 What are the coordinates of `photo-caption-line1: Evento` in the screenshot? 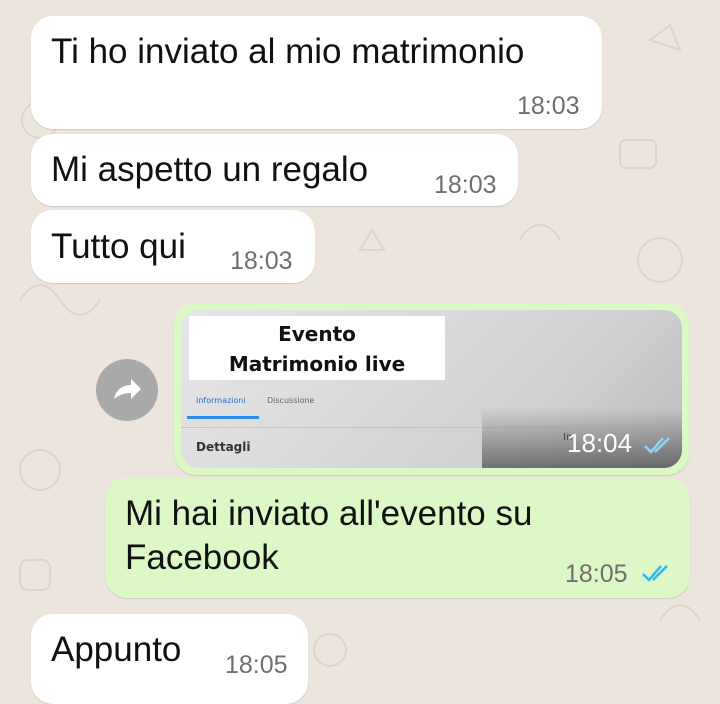 It's located at (317, 334).